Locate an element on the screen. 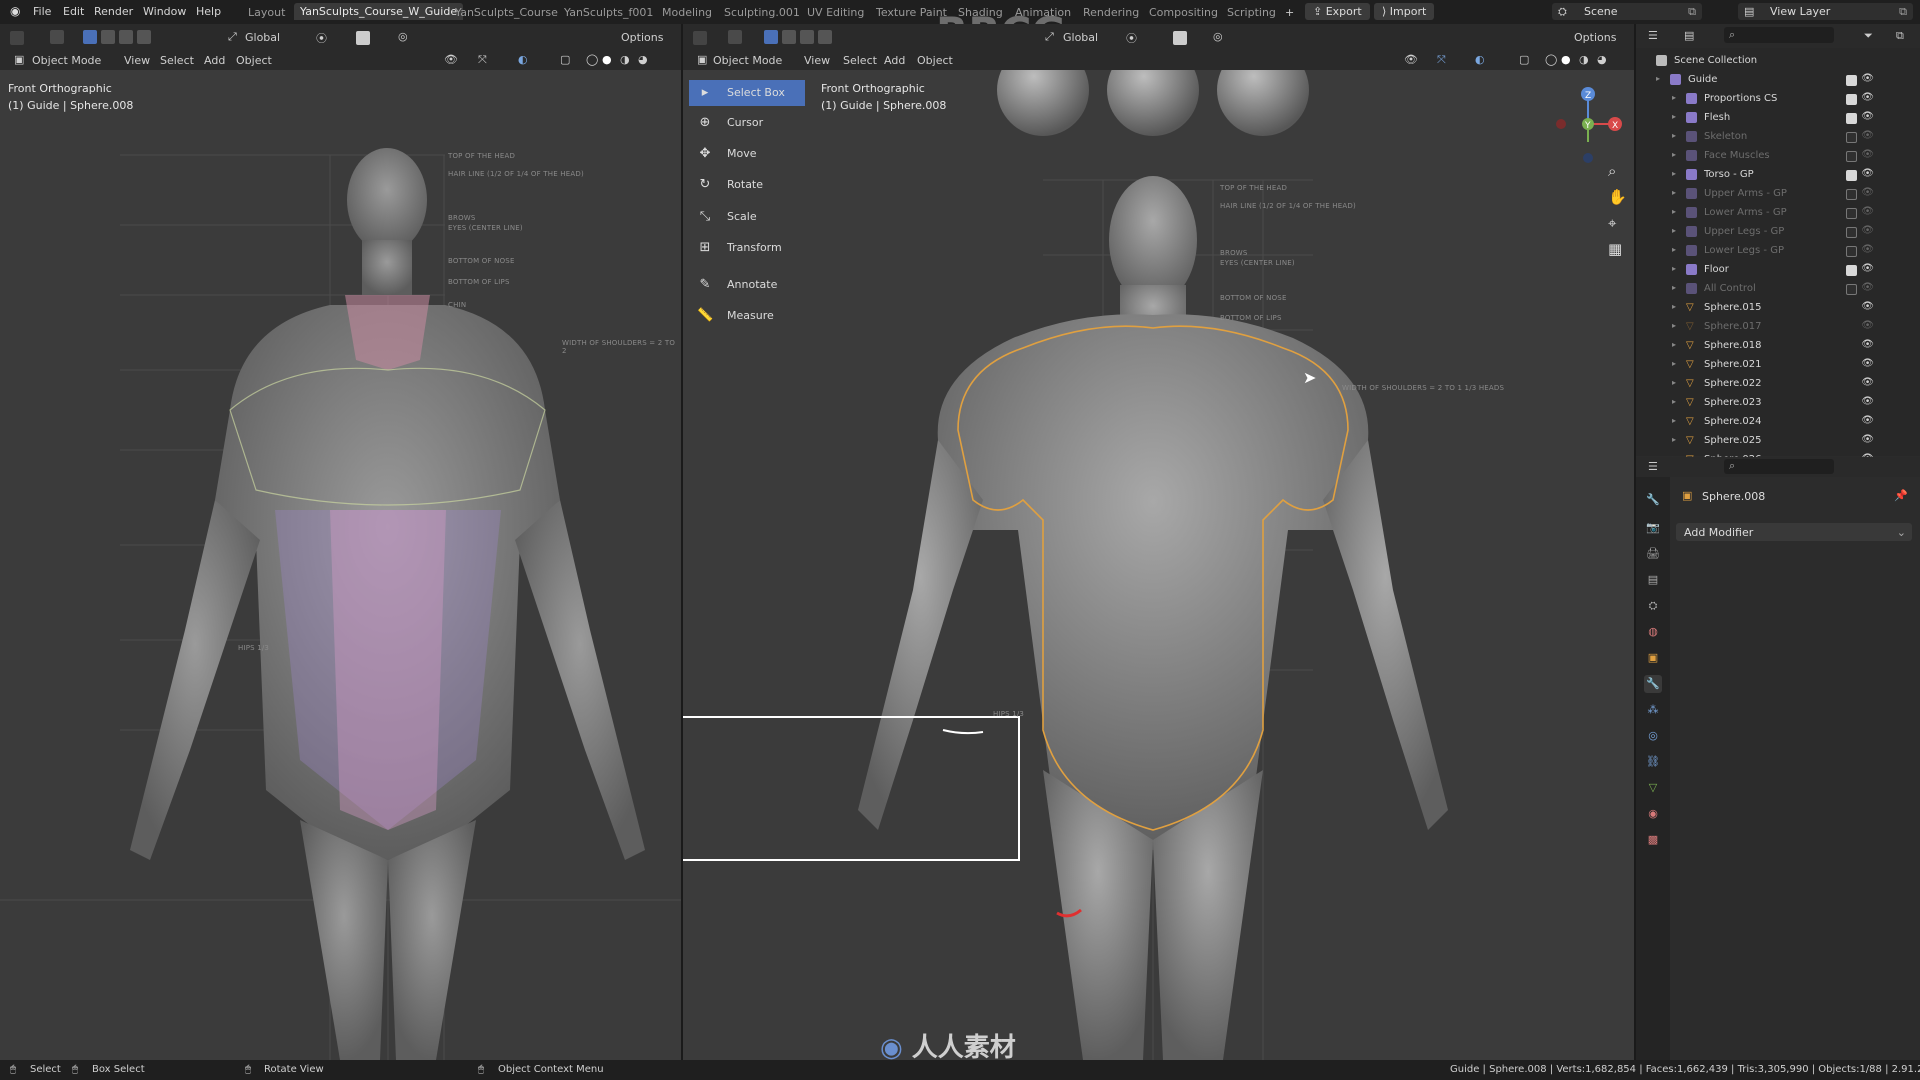  menu-edit: Edit is located at coordinates (73, 11).